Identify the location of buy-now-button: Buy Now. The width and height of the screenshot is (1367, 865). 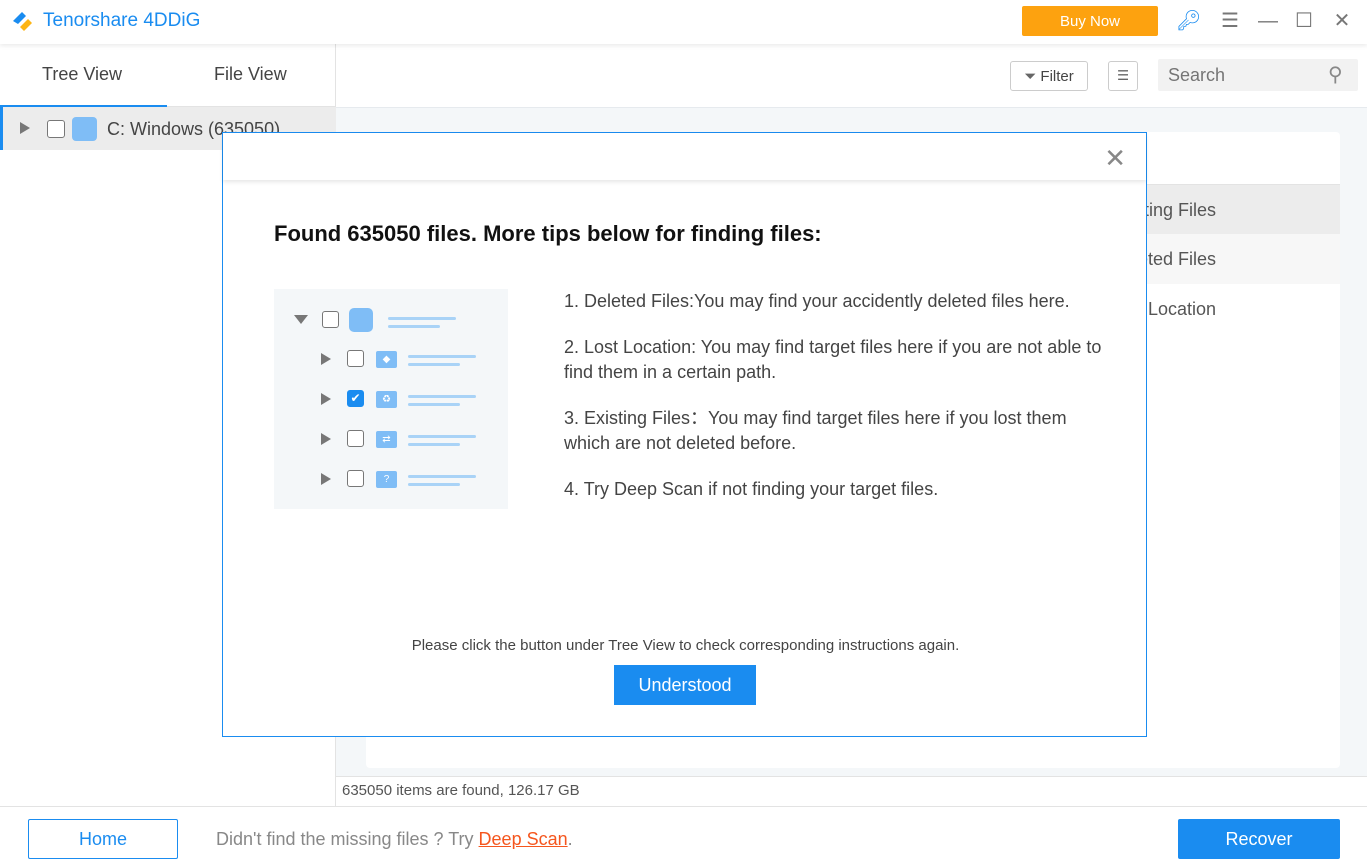
(1090, 21).